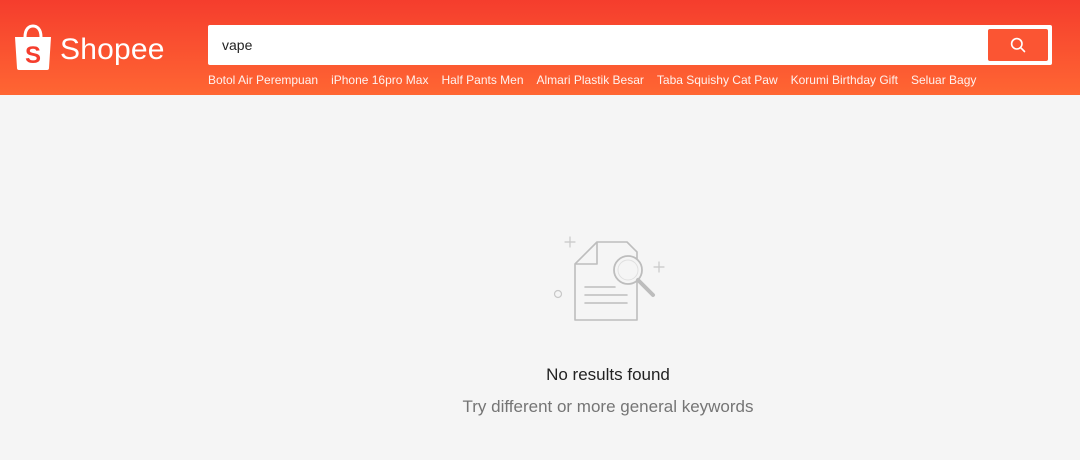 This screenshot has width=1080, height=460. I want to click on suggestion-link: Seluar Bagy, so click(943, 80).